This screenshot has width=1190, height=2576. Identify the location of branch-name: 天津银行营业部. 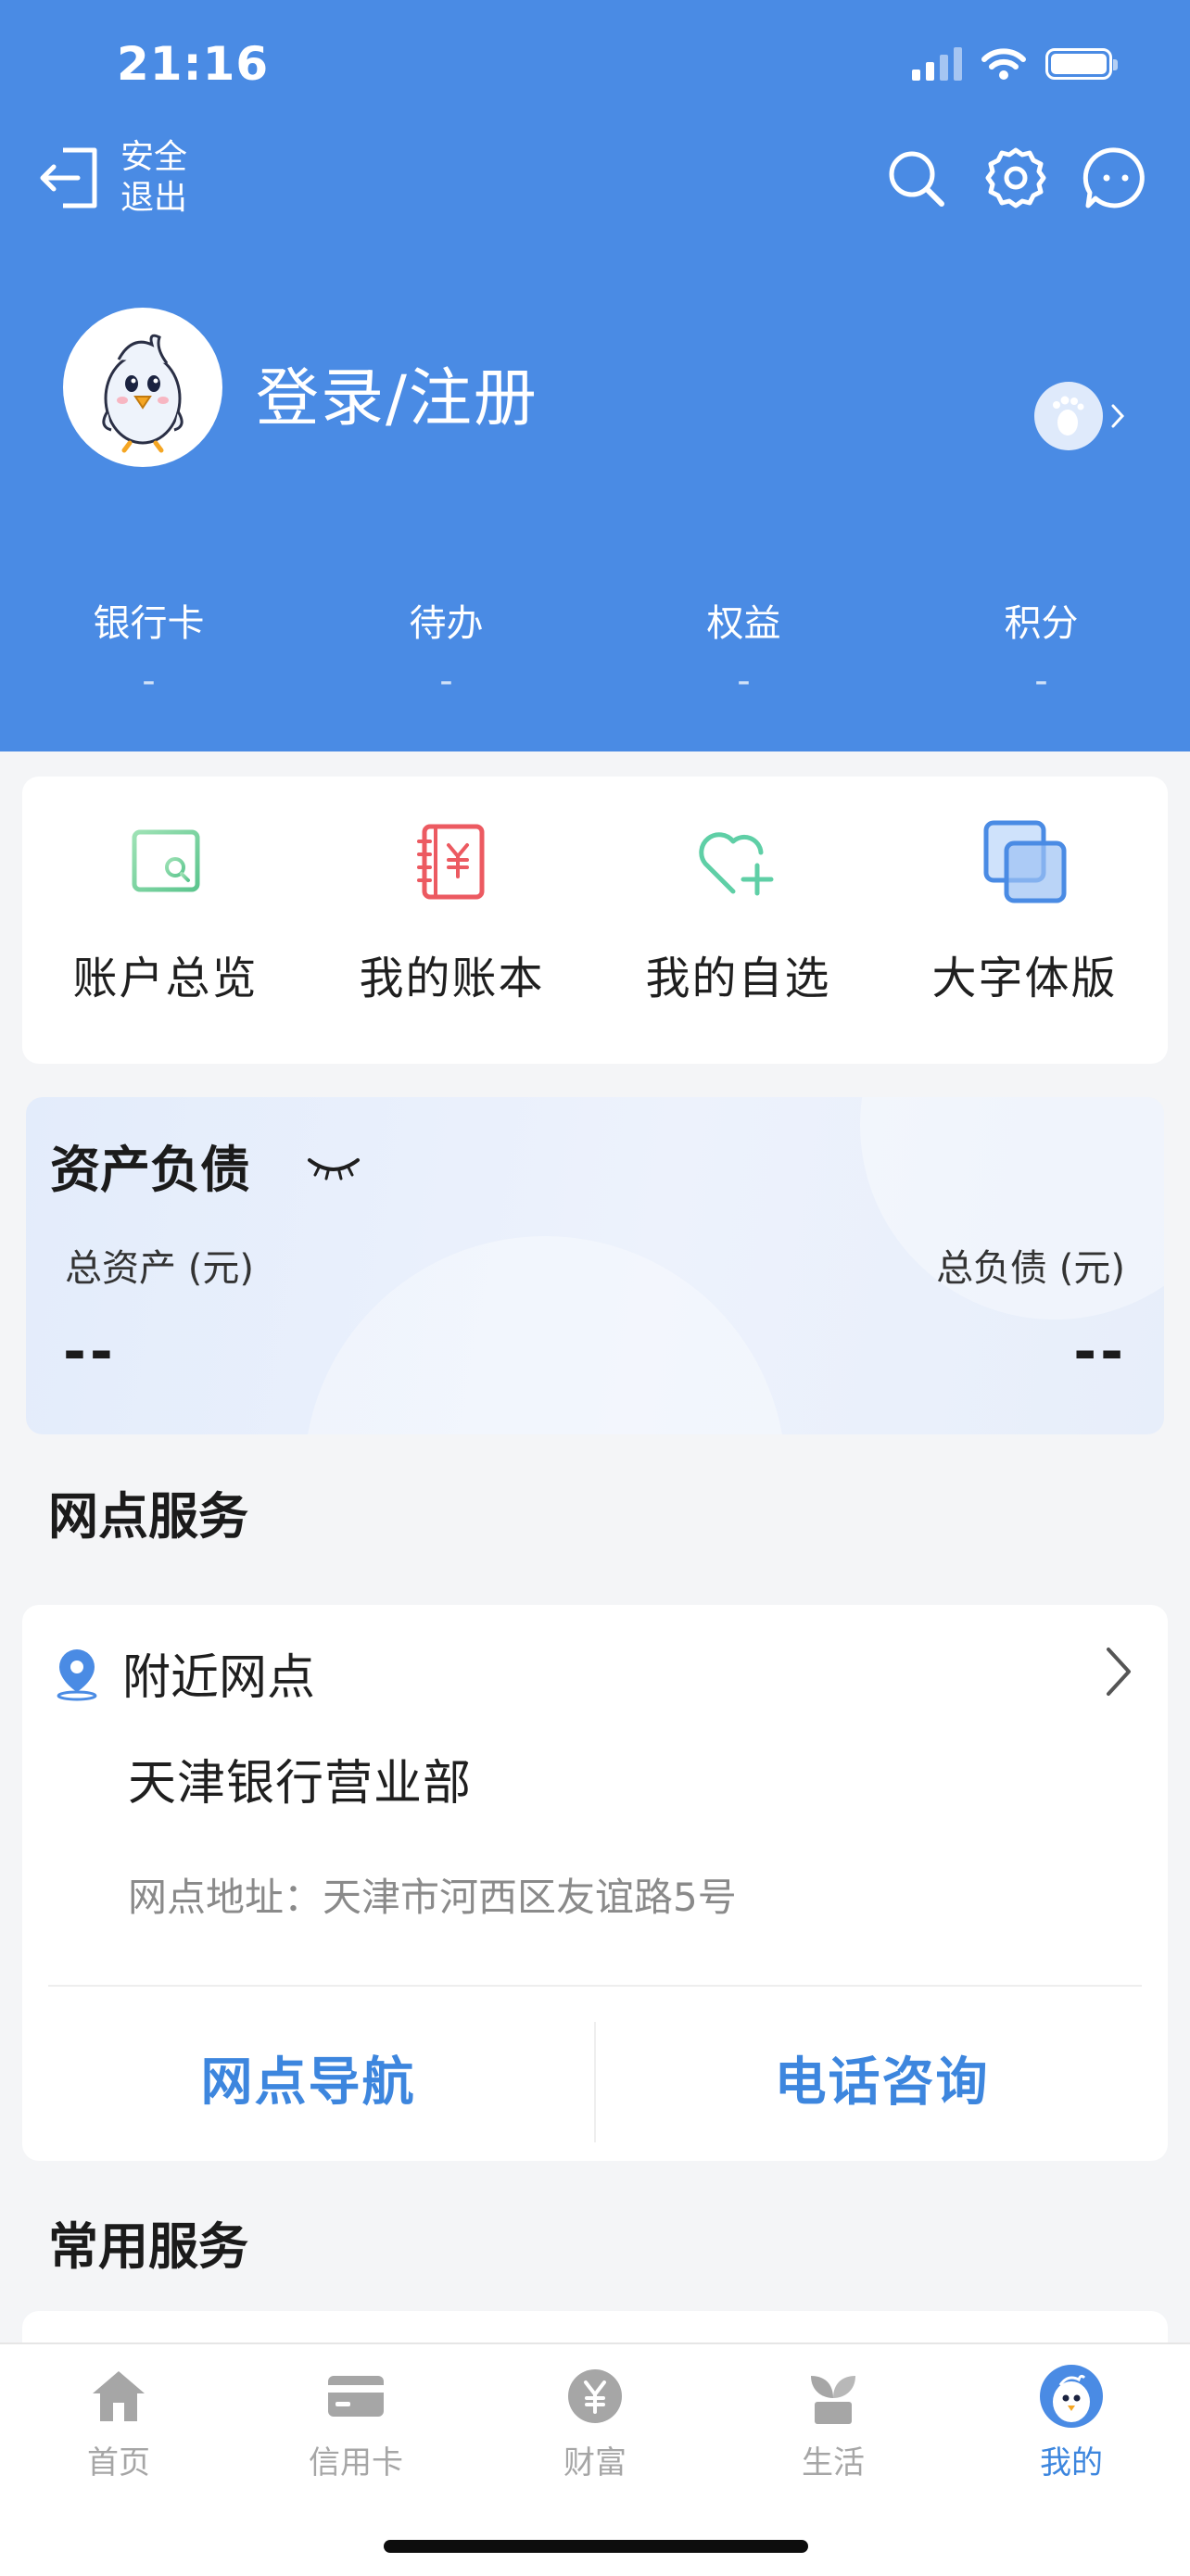
(300, 1784).